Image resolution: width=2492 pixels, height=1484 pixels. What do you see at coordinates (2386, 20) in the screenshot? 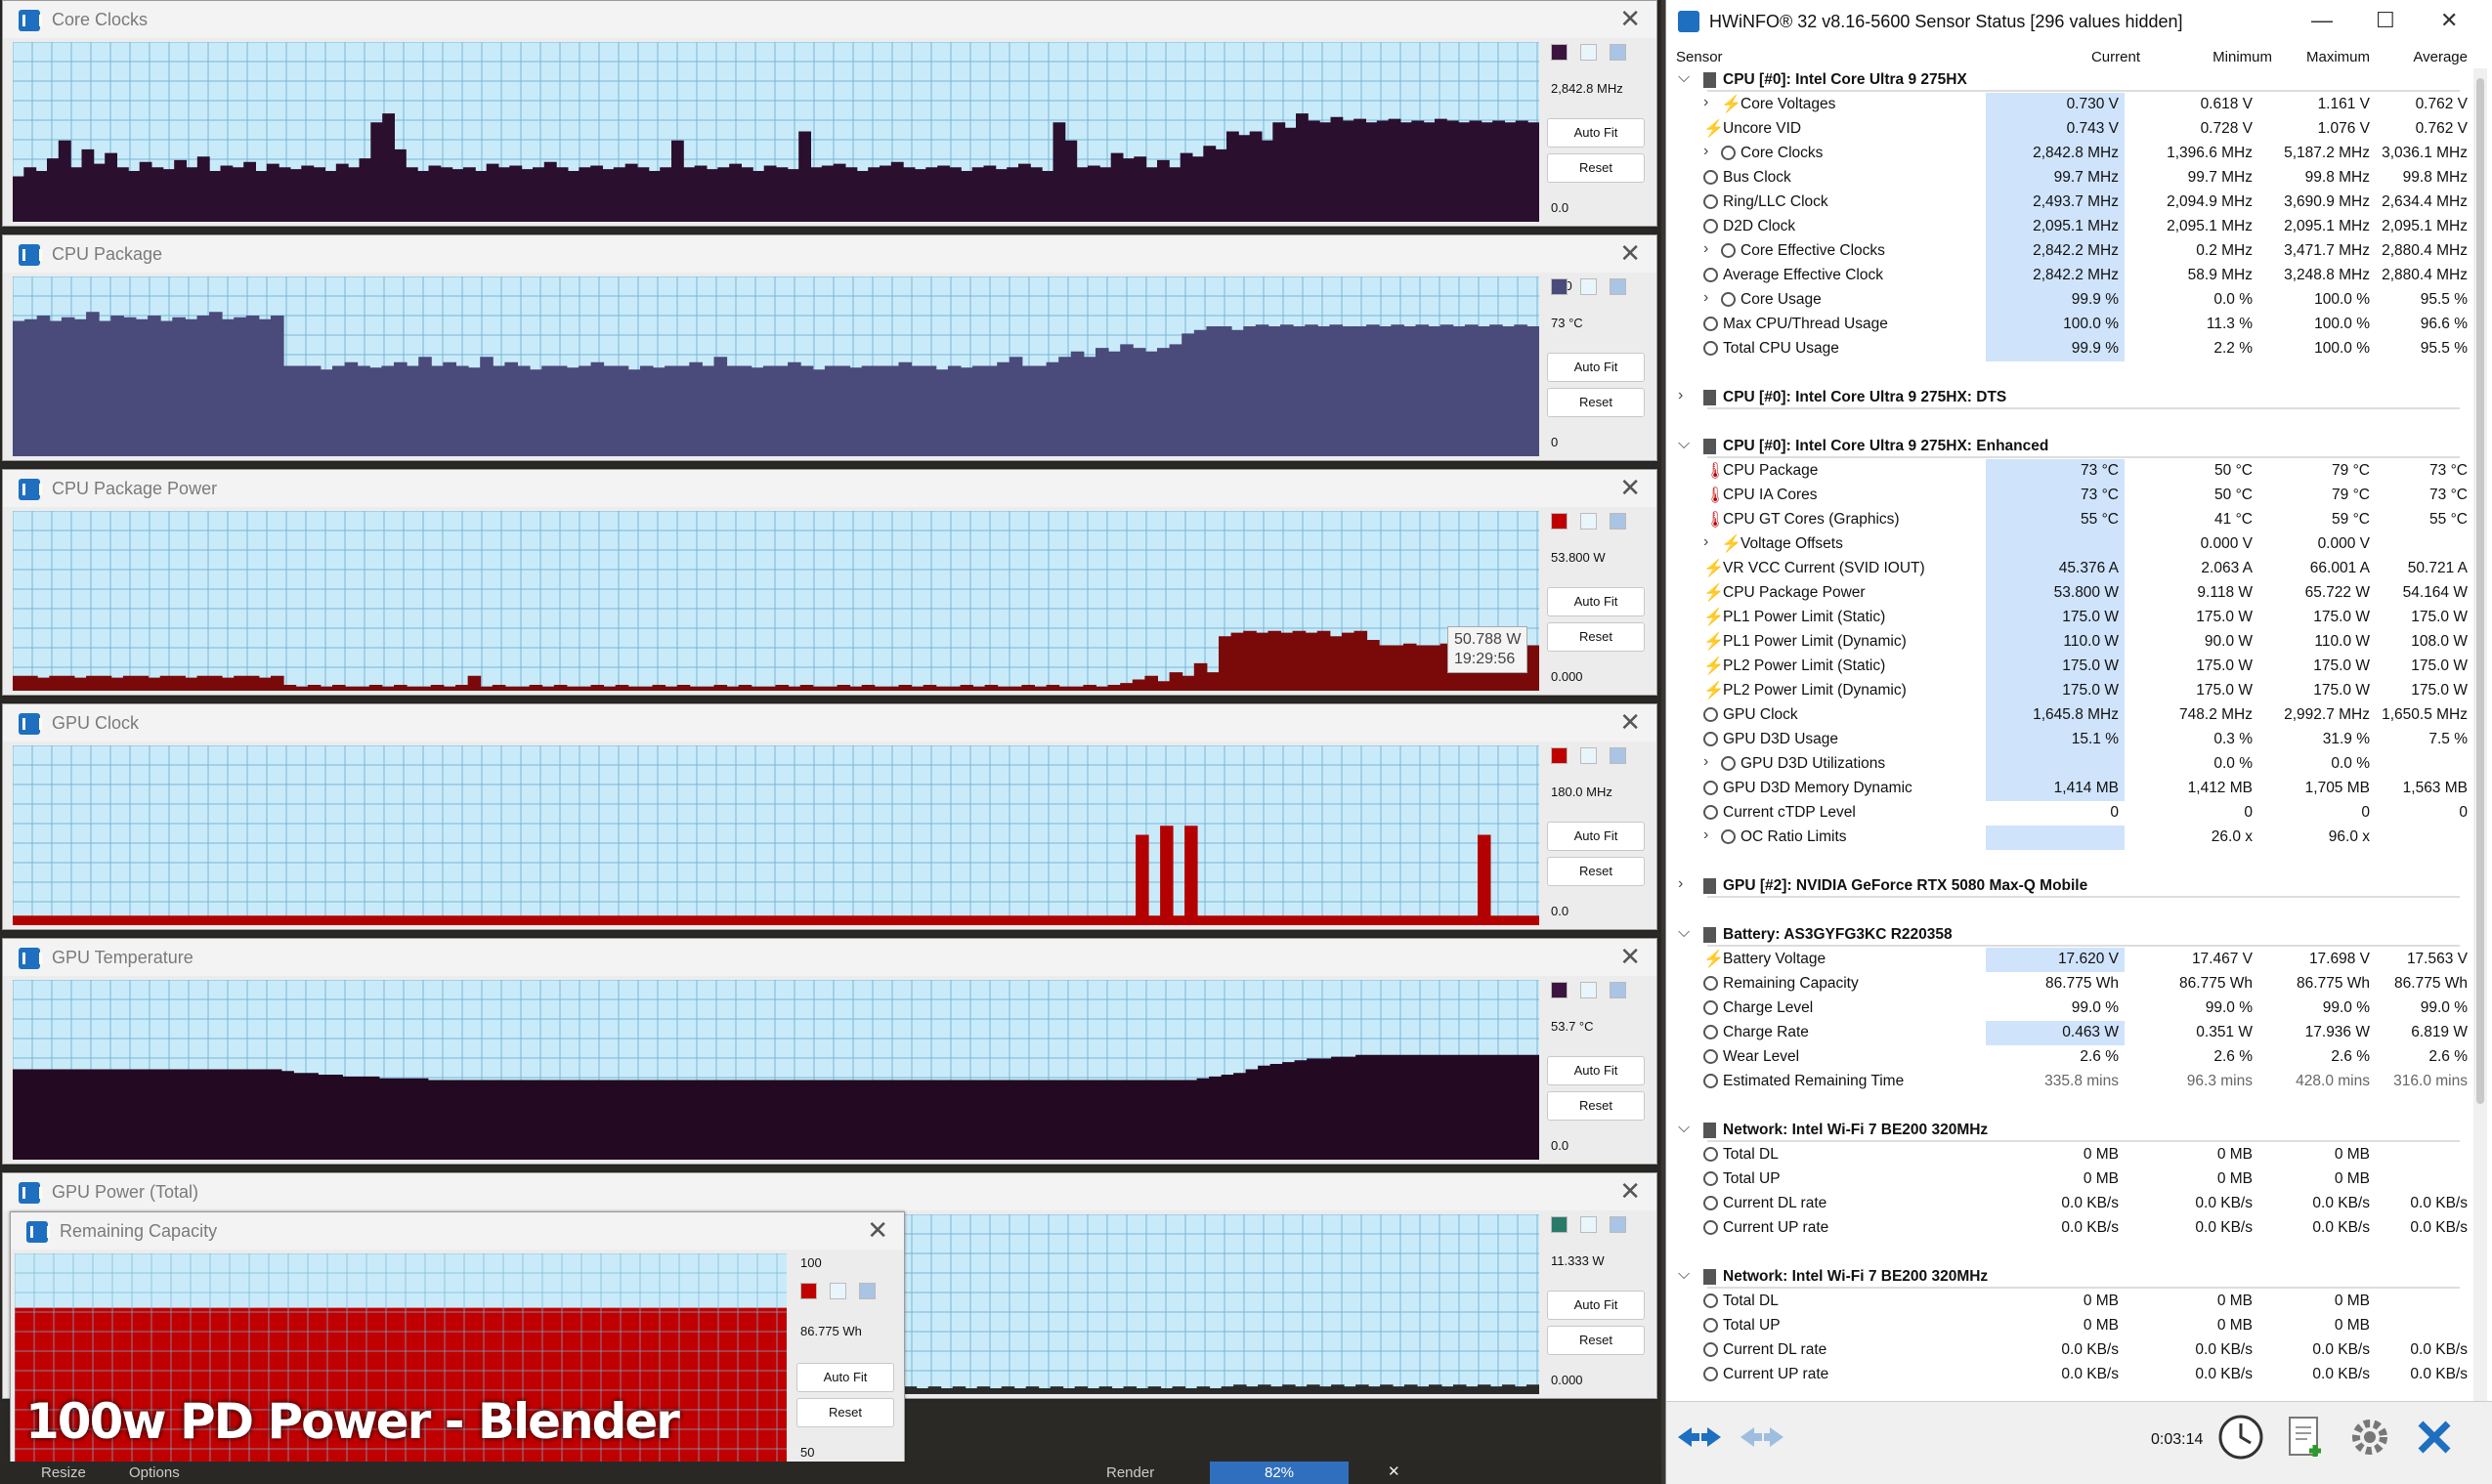
I see `maximize-icon: ☐` at bounding box center [2386, 20].